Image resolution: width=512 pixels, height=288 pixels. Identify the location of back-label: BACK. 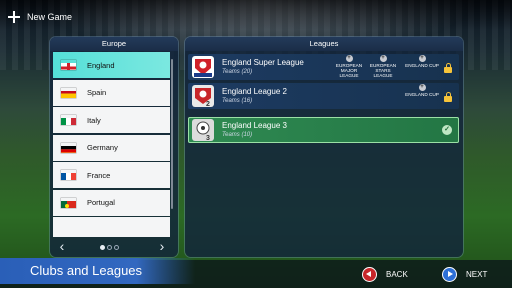
(397, 274).